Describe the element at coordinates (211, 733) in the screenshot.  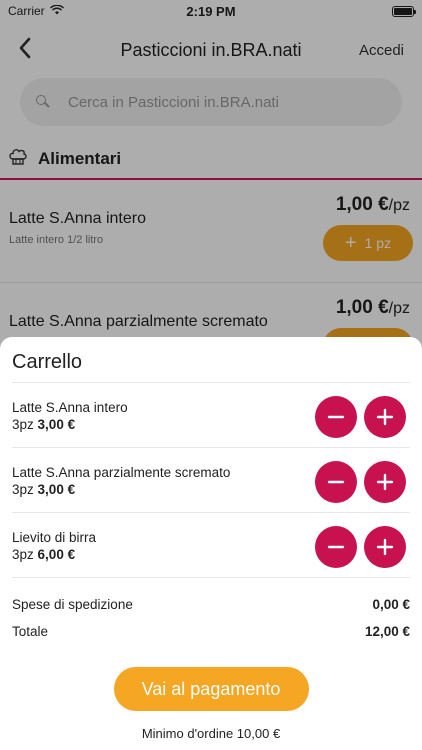
I see `minimum-order-note: Minimo d'ordine 10,00 €` at that location.